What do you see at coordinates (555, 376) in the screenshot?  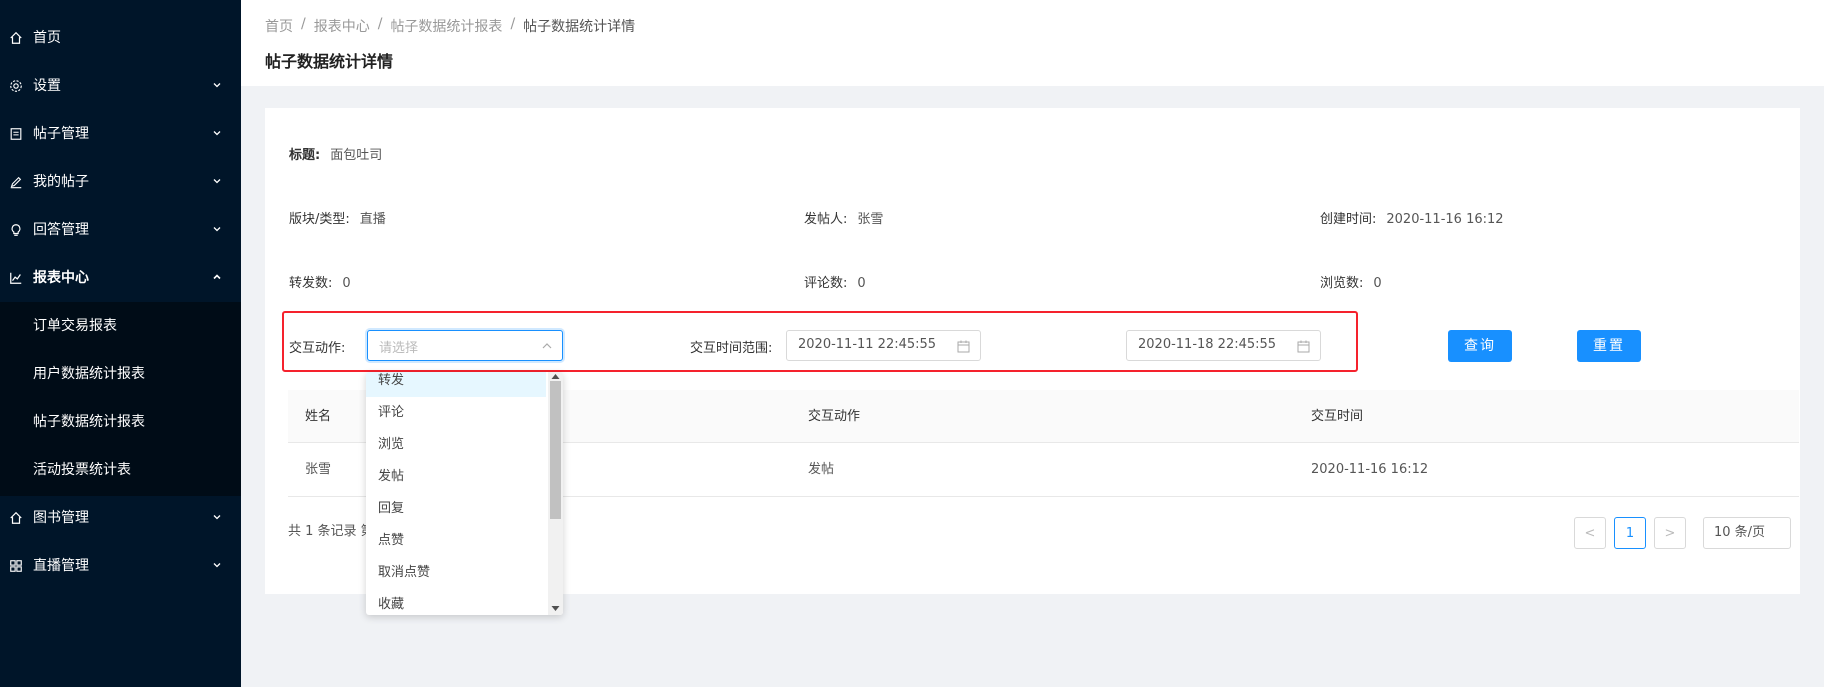 I see `scroll-up-icon` at bounding box center [555, 376].